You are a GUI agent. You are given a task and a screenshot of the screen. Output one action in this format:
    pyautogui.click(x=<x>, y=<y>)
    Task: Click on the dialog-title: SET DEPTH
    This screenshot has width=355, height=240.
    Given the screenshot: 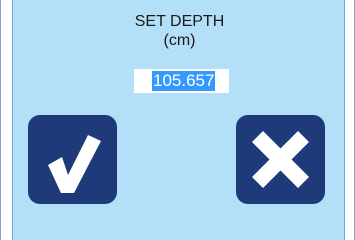 What is the action you would take?
    pyautogui.click(x=179, y=21)
    